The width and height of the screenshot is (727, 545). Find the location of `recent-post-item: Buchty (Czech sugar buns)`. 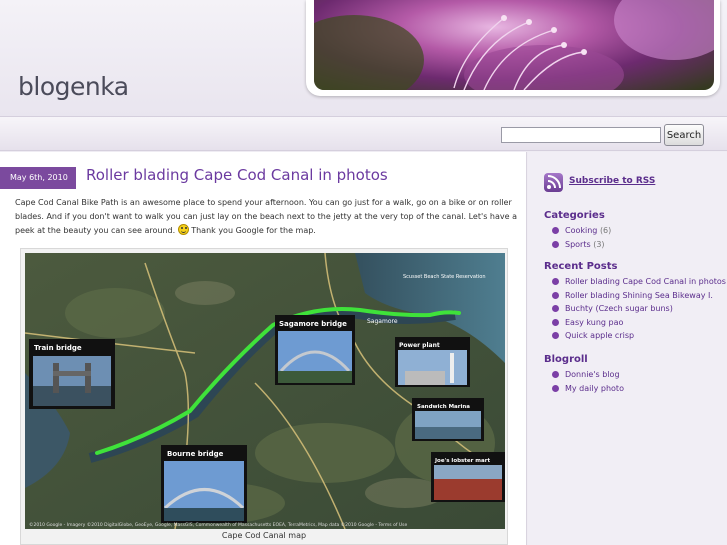

recent-post-item: Buchty (Czech sugar buns) is located at coordinates (639, 309).